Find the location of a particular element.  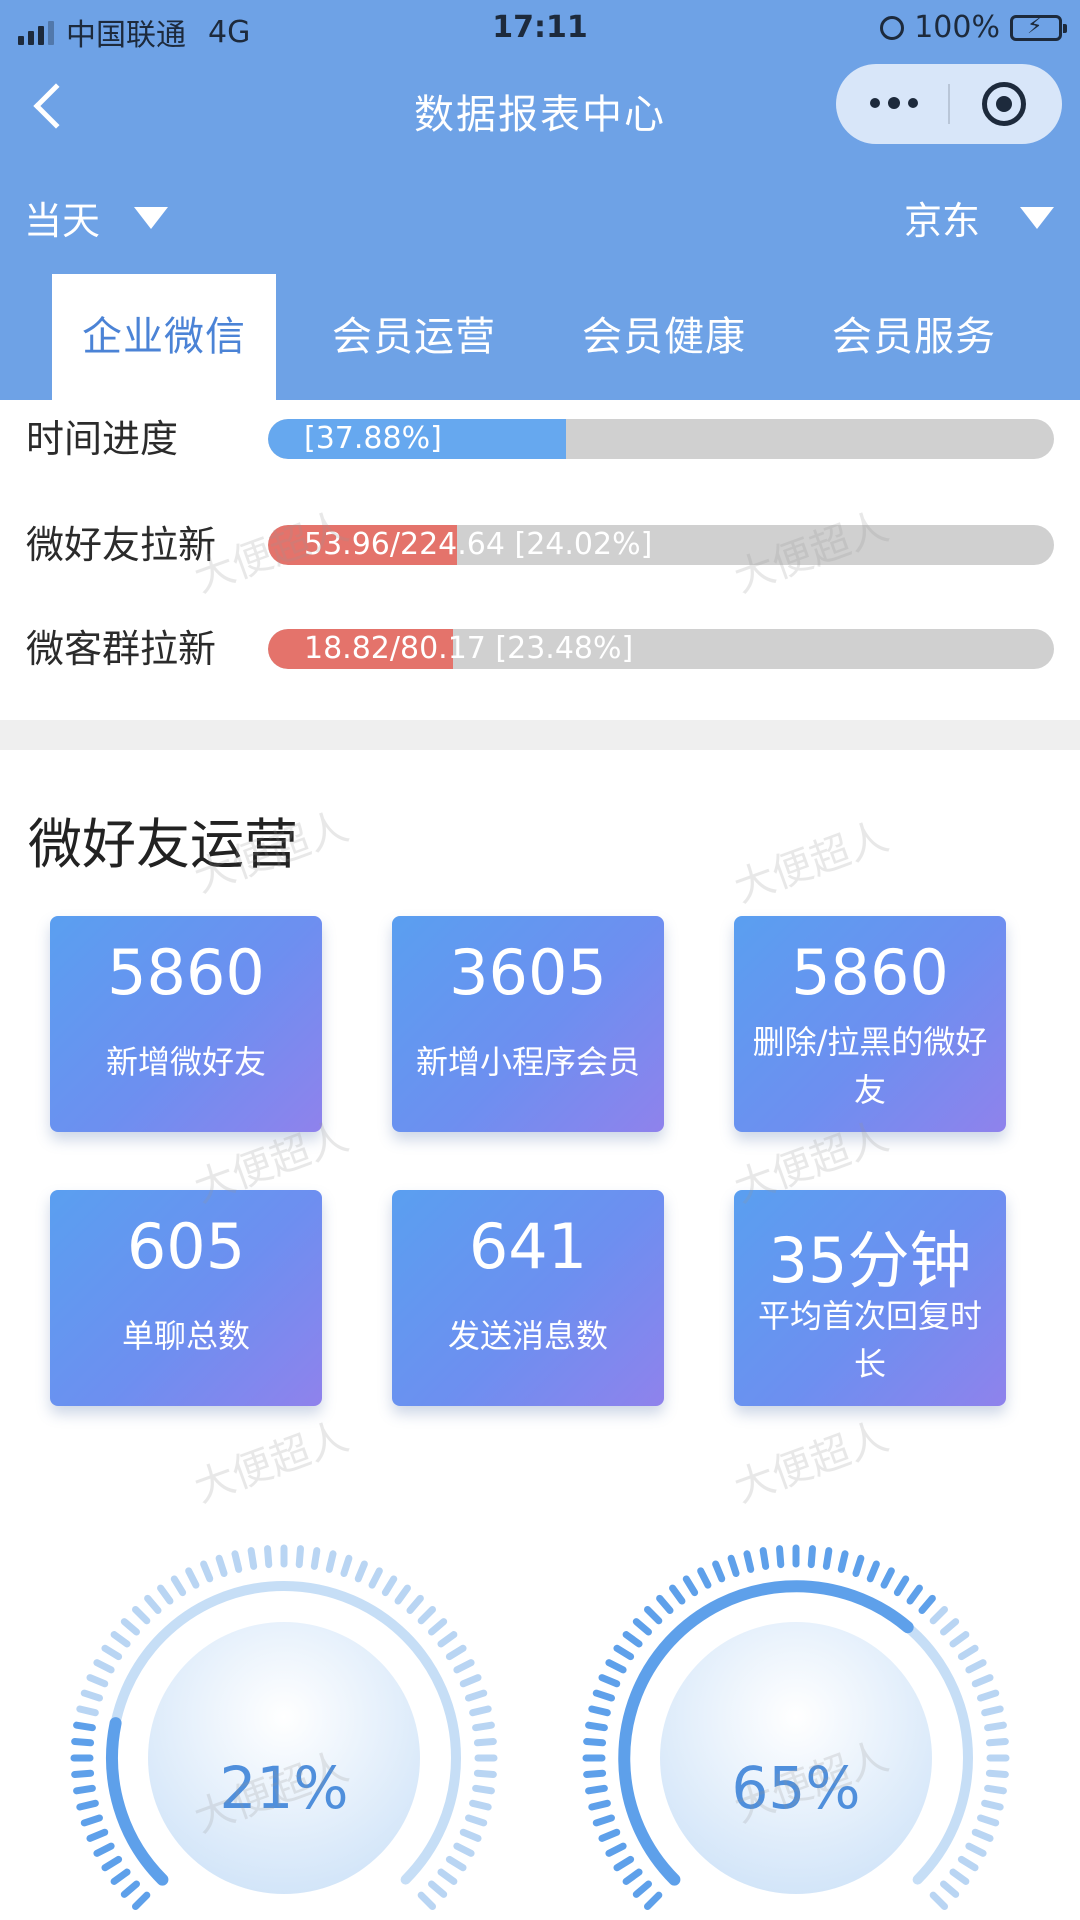

progress-row-time: 时间进度 [37.88%] is located at coordinates (540, 436).